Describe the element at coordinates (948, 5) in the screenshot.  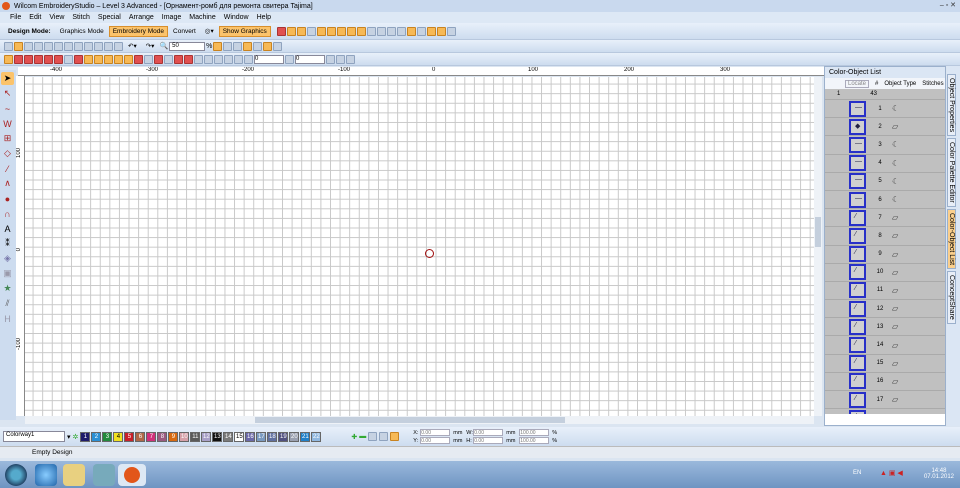
I see `window-controls: – ▫ ✕` at that location.